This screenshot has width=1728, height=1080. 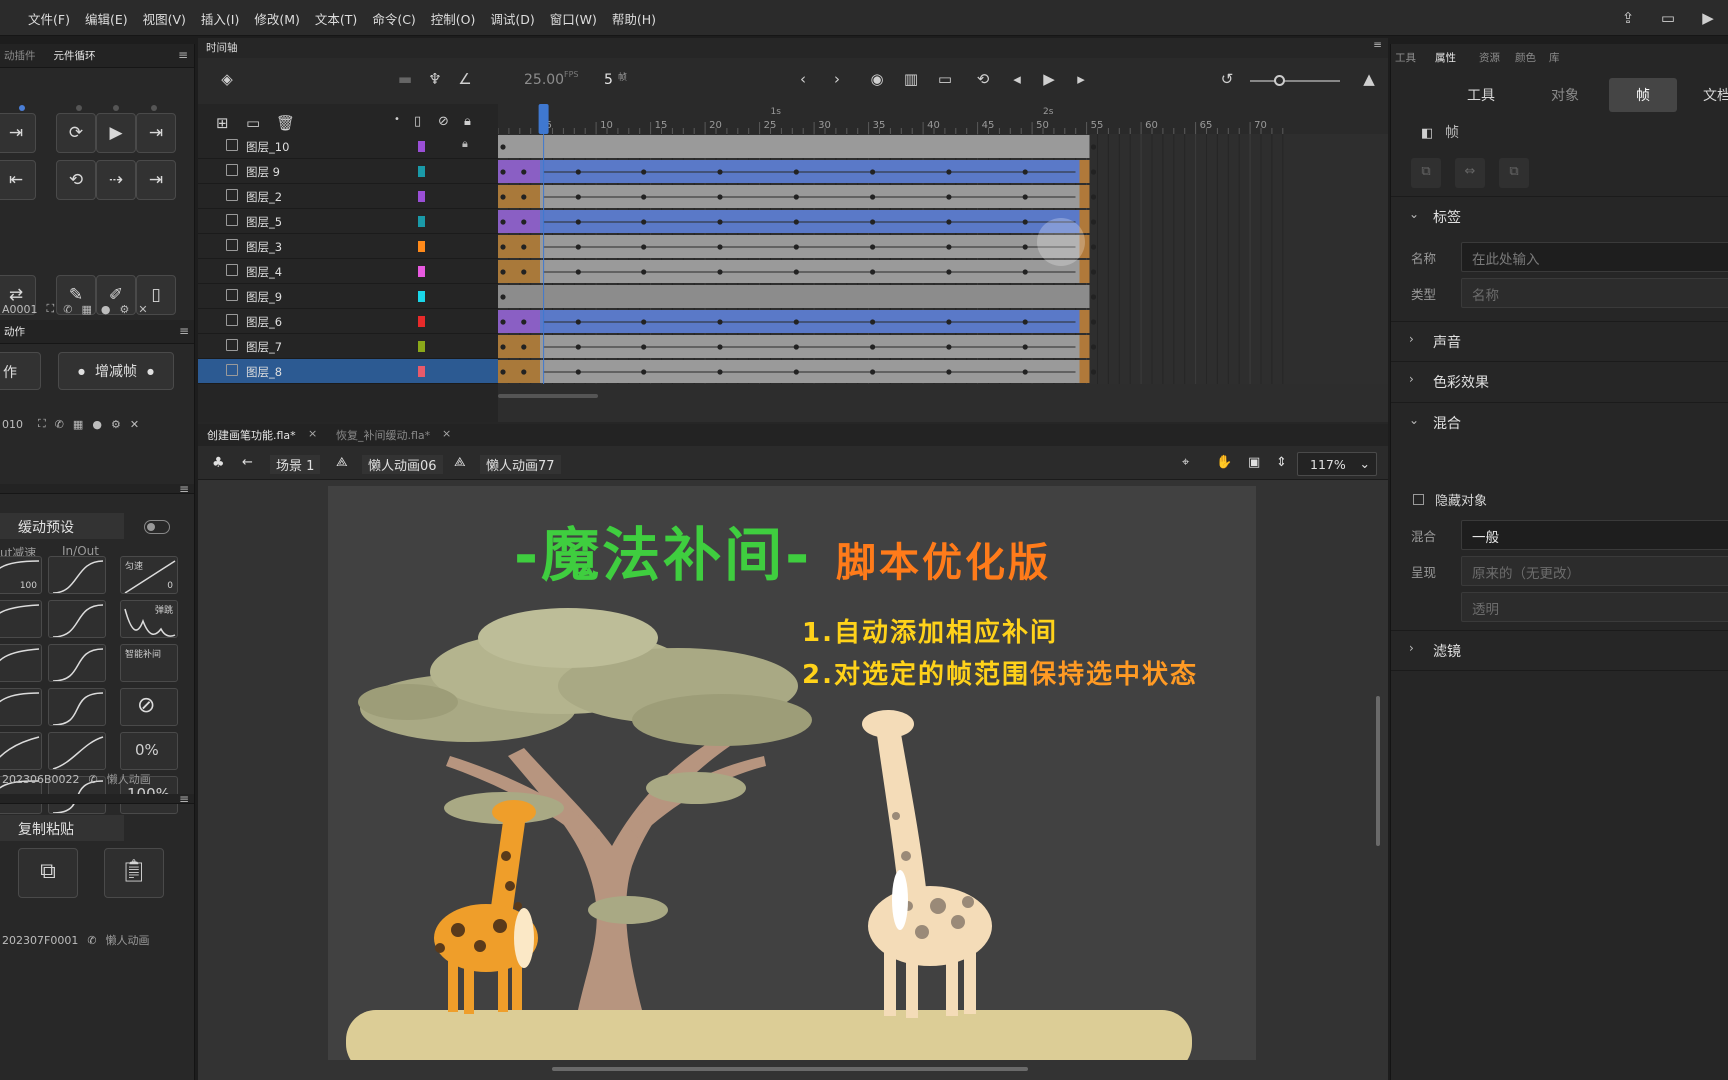 What do you see at coordinates (1594, 257) in the screenshot?
I see `frame-name-input: 在此处输入` at bounding box center [1594, 257].